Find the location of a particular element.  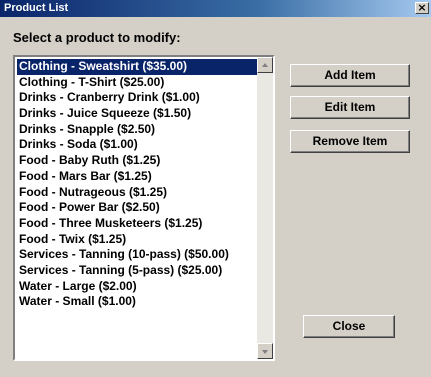

scroll-down-icon is located at coordinates (265, 352).